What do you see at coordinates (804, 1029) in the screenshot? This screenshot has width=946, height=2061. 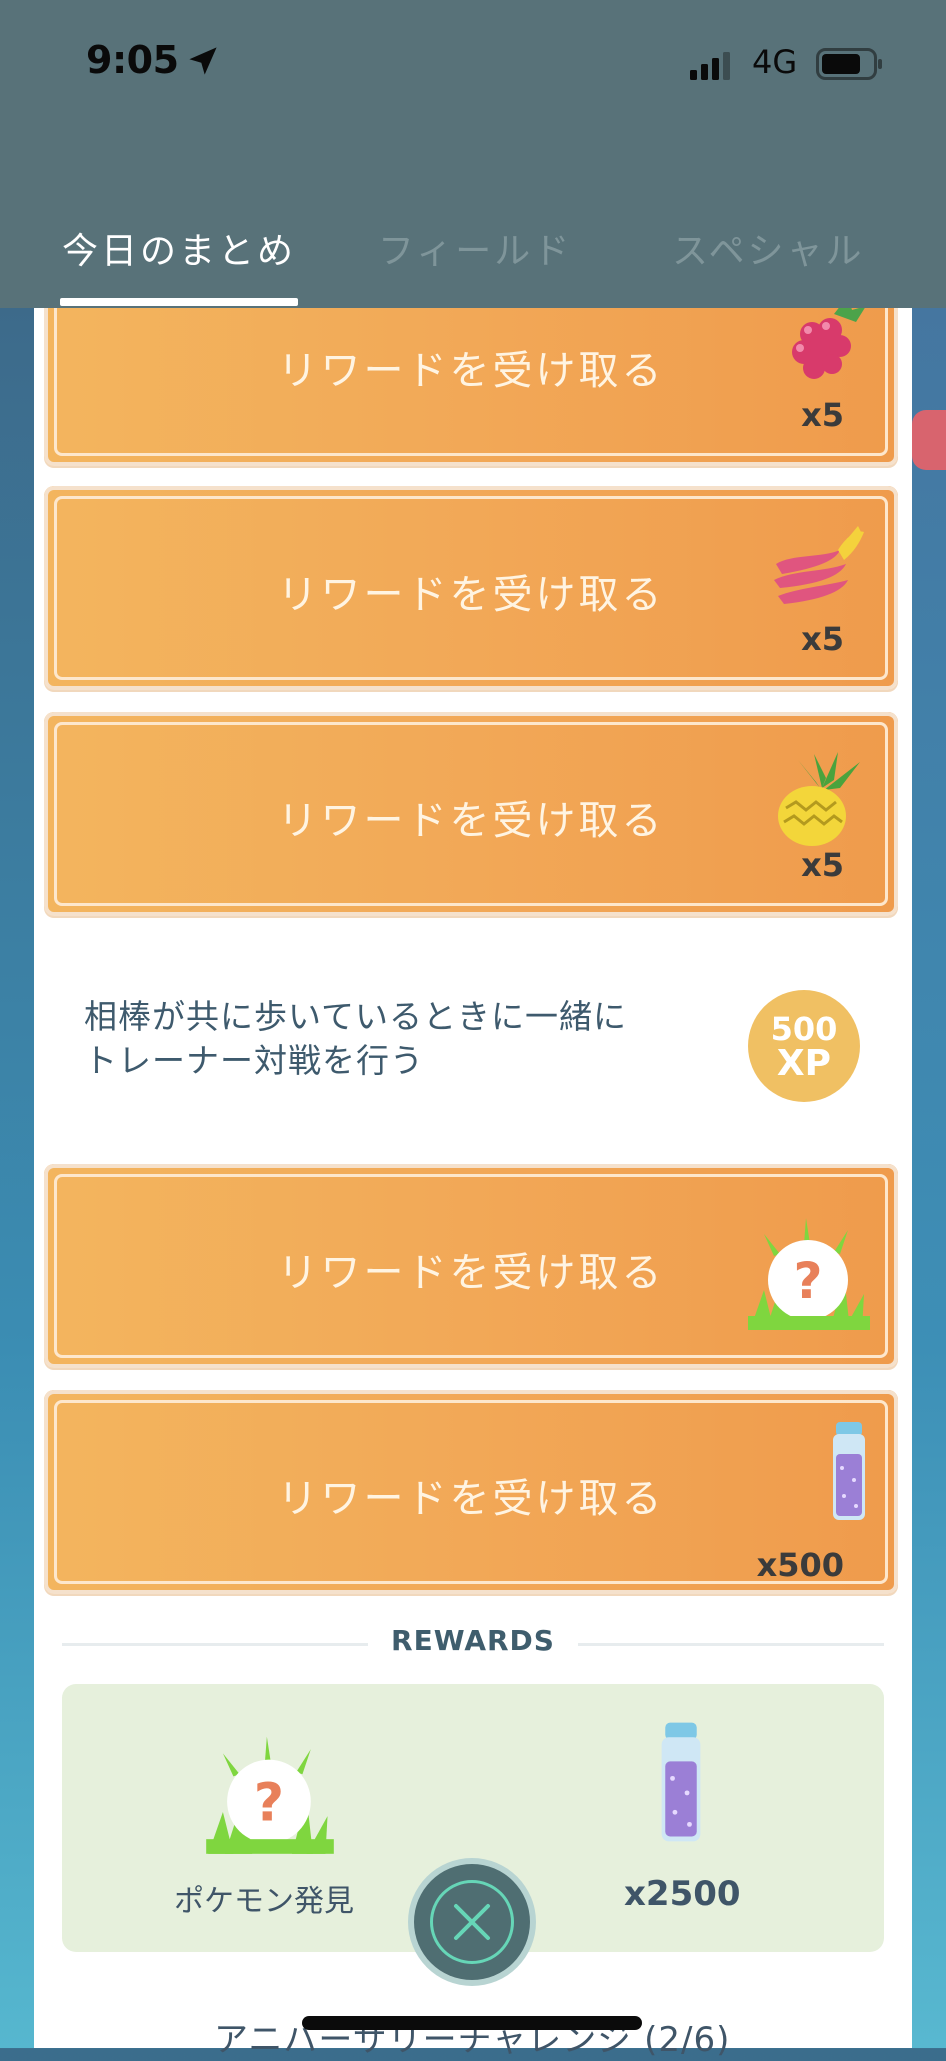 I see `xp-value: 500` at bounding box center [804, 1029].